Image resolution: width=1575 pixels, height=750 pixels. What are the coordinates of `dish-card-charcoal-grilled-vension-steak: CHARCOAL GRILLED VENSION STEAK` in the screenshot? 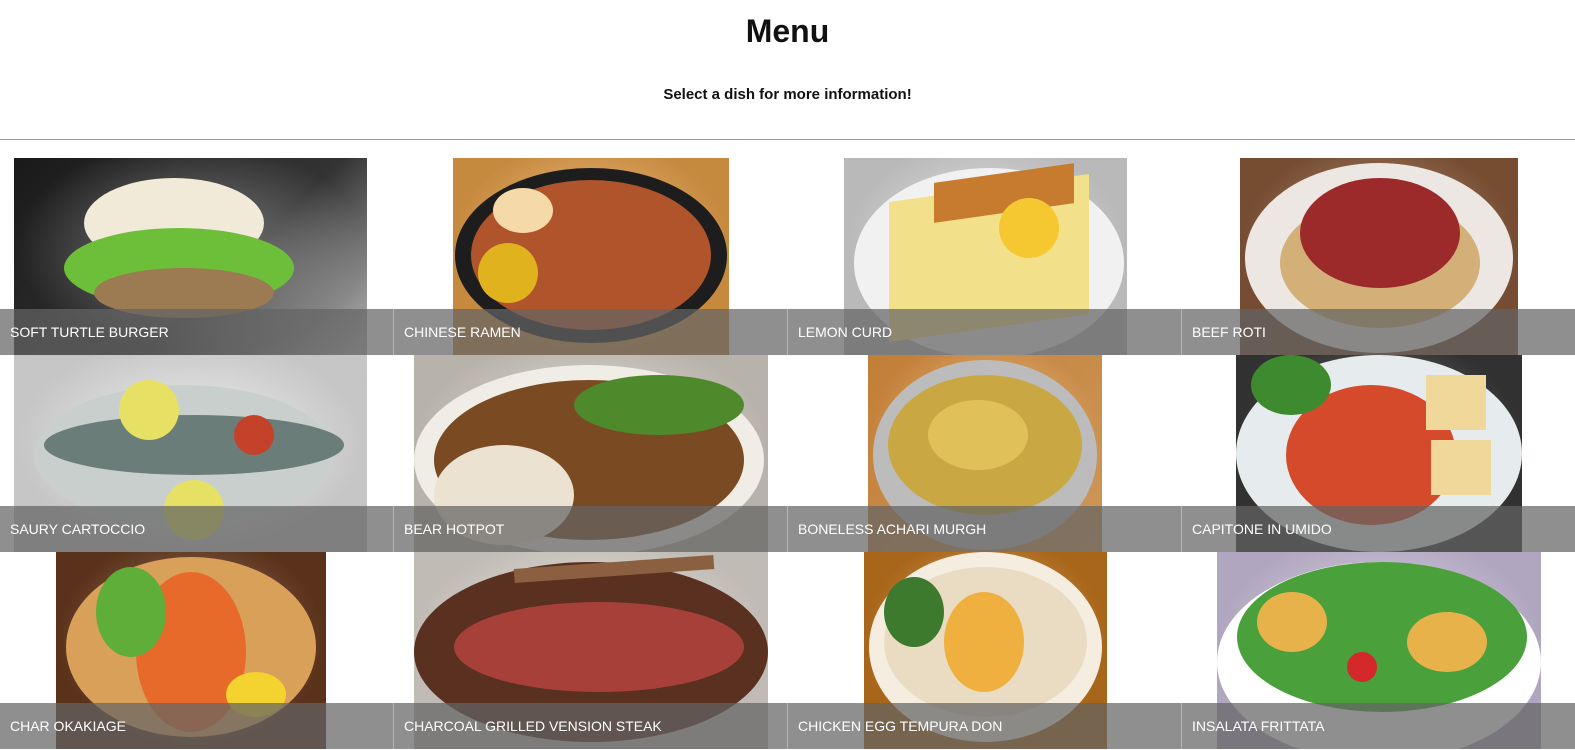 It's located at (591, 650).